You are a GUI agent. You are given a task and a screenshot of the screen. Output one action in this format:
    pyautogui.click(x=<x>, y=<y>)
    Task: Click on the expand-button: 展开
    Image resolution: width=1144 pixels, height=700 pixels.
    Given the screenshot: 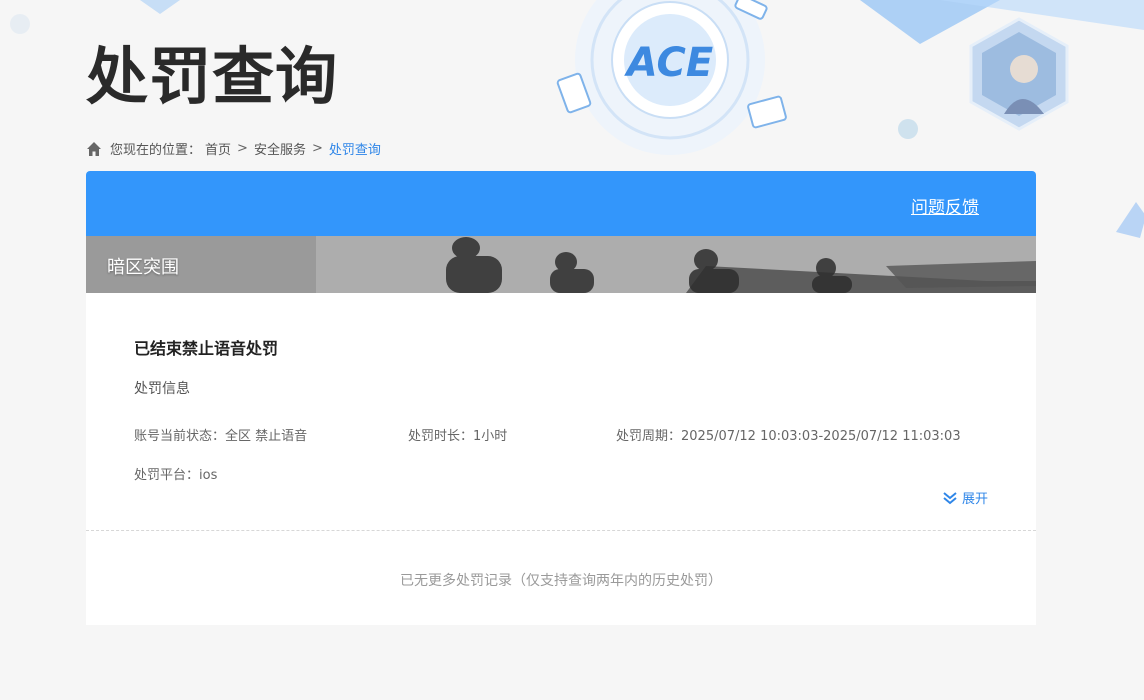 What is the action you would take?
    pyautogui.click(x=965, y=497)
    